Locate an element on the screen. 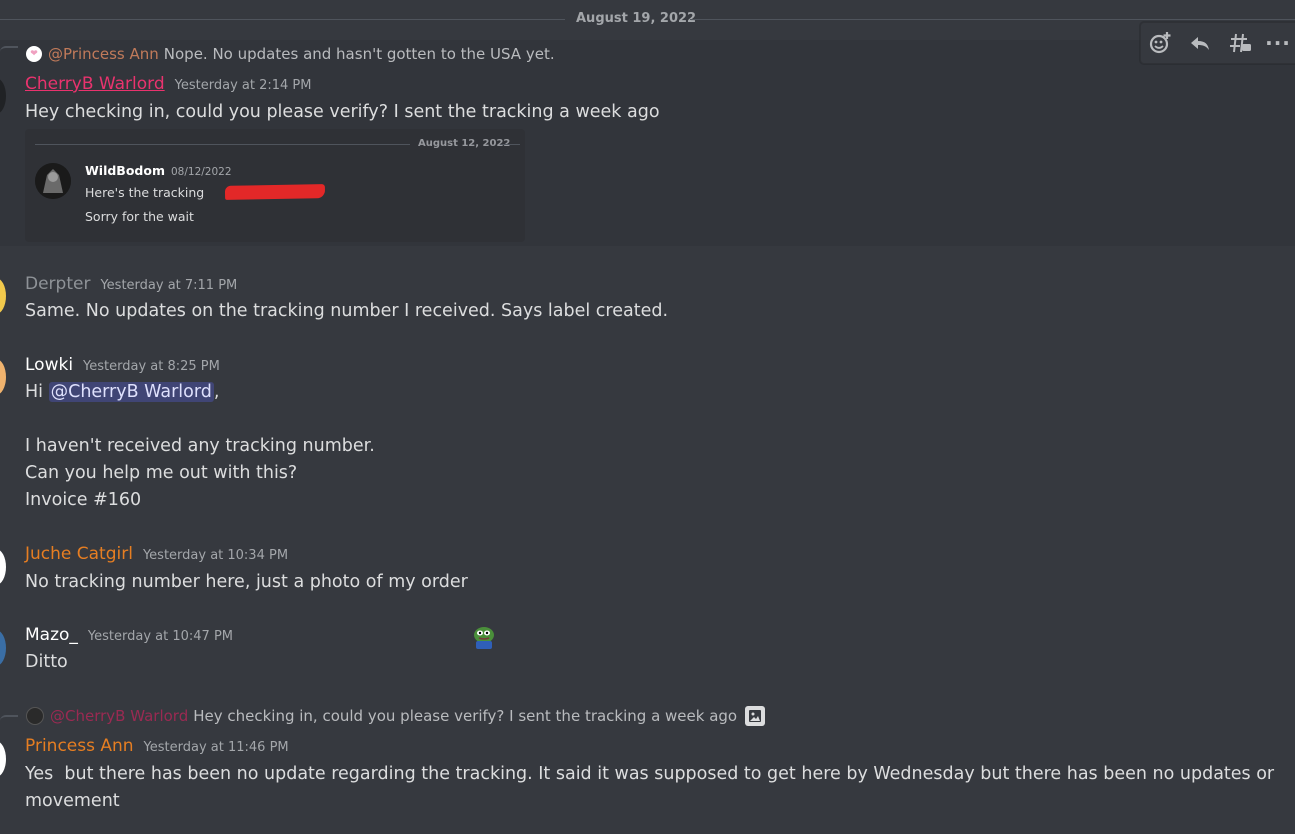  embed-username-row: WildBodom 08/12/2022 is located at coordinates (158, 170).